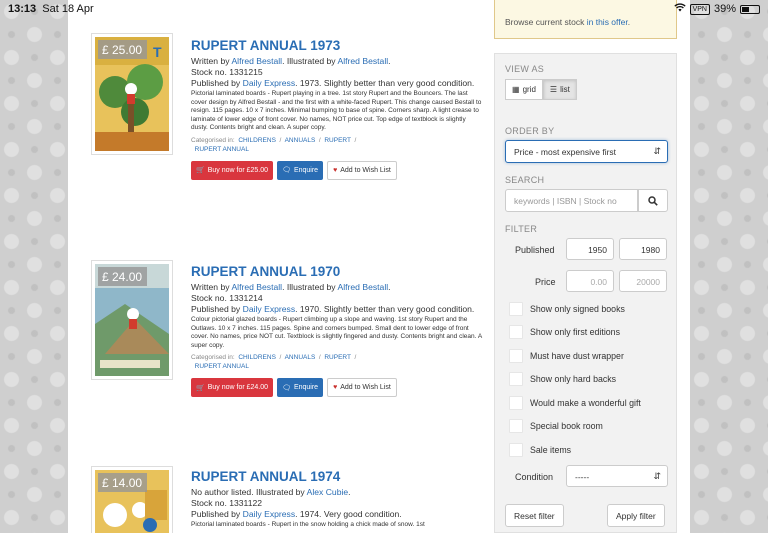 This screenshot has height=533, width=768. I want to click on hard-backs-checkbox: Show only hard backs, so click(562, 379).